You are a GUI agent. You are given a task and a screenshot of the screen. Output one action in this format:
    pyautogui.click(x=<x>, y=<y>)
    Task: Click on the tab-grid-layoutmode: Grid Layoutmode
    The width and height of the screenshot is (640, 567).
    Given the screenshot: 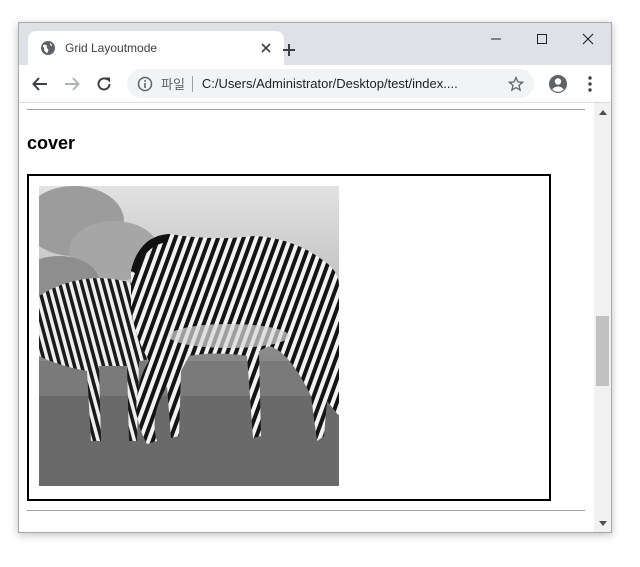 What is the action you would take?
    pyautogui.click(x=156, y=48)
    